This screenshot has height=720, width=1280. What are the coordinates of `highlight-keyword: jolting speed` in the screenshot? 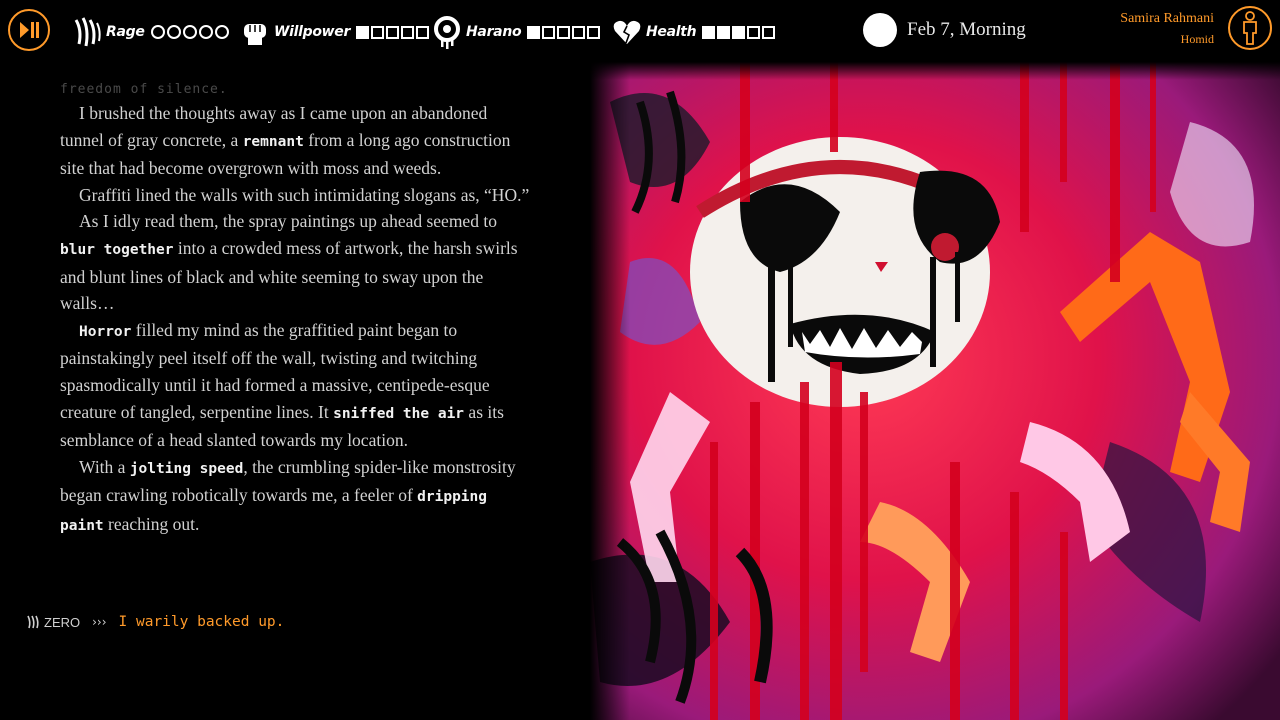 It's located at (186, 468).